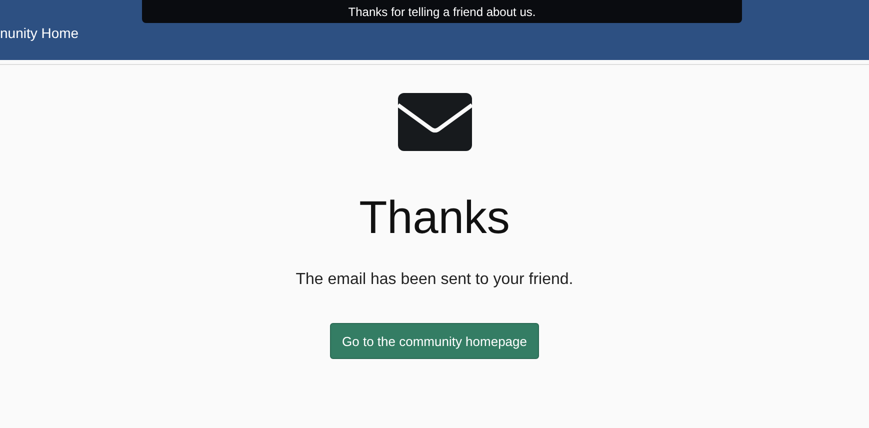 Image resolution: width=869 pixels, height=428 pixels. What do you see at coordinates (442, 11) in the screenshot?
I see `toast-notification: Thanks for telling a friend about us.` at bounding box center [442, 11].